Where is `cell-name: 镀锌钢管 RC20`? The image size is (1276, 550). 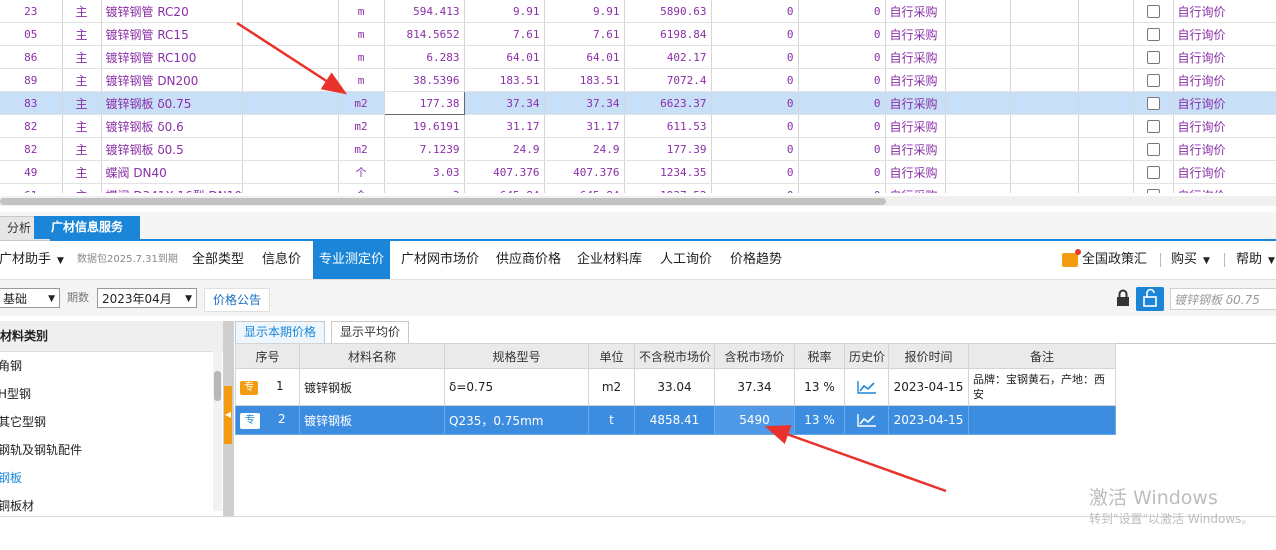 cell-name: 镀锌钢管 RC20 is located at coordinates (172, 11).